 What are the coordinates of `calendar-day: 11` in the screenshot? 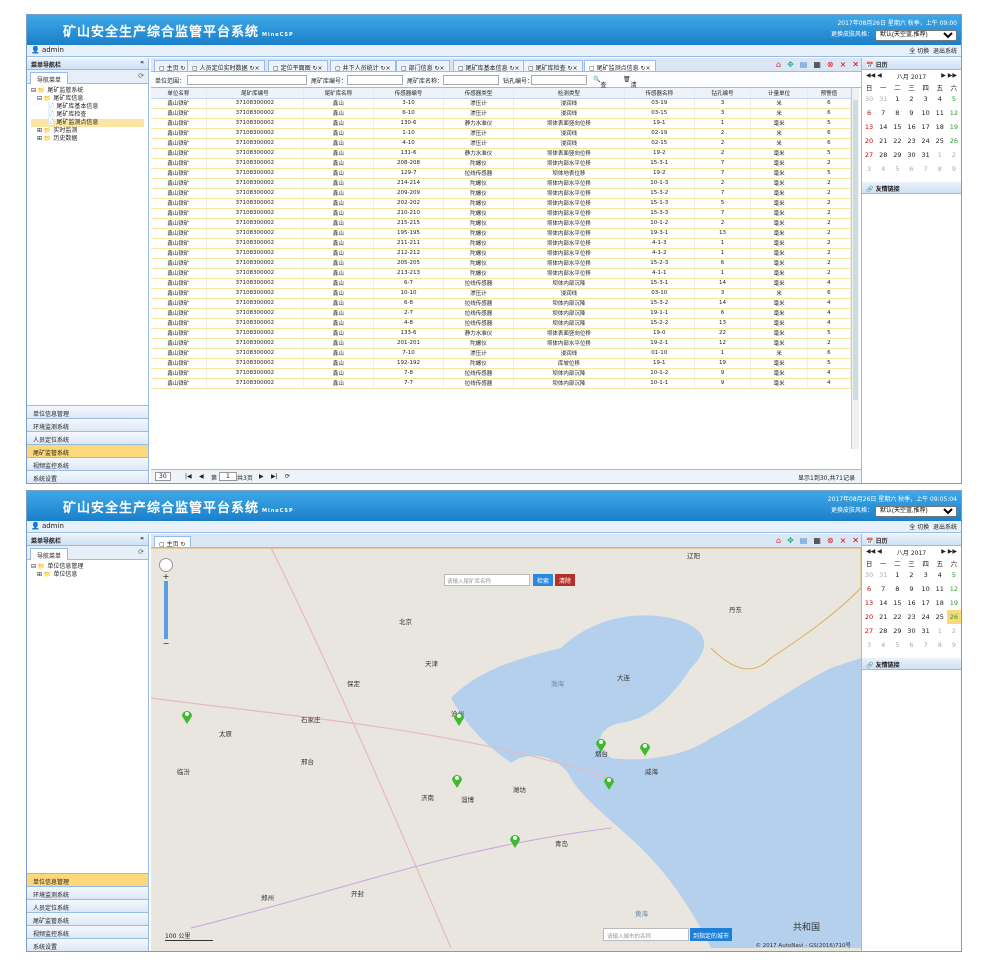 It's located at (940, 113).